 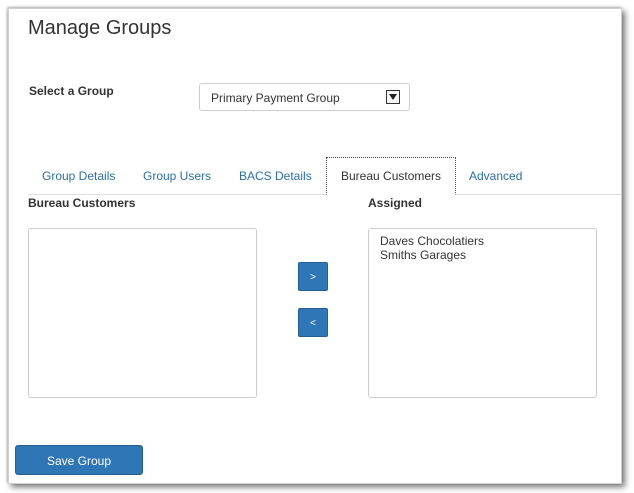 What do you see at coordinates (71, 91) in the screenshot?
I see `select-group-label: Select a Group` at bounding box center [71, 91].